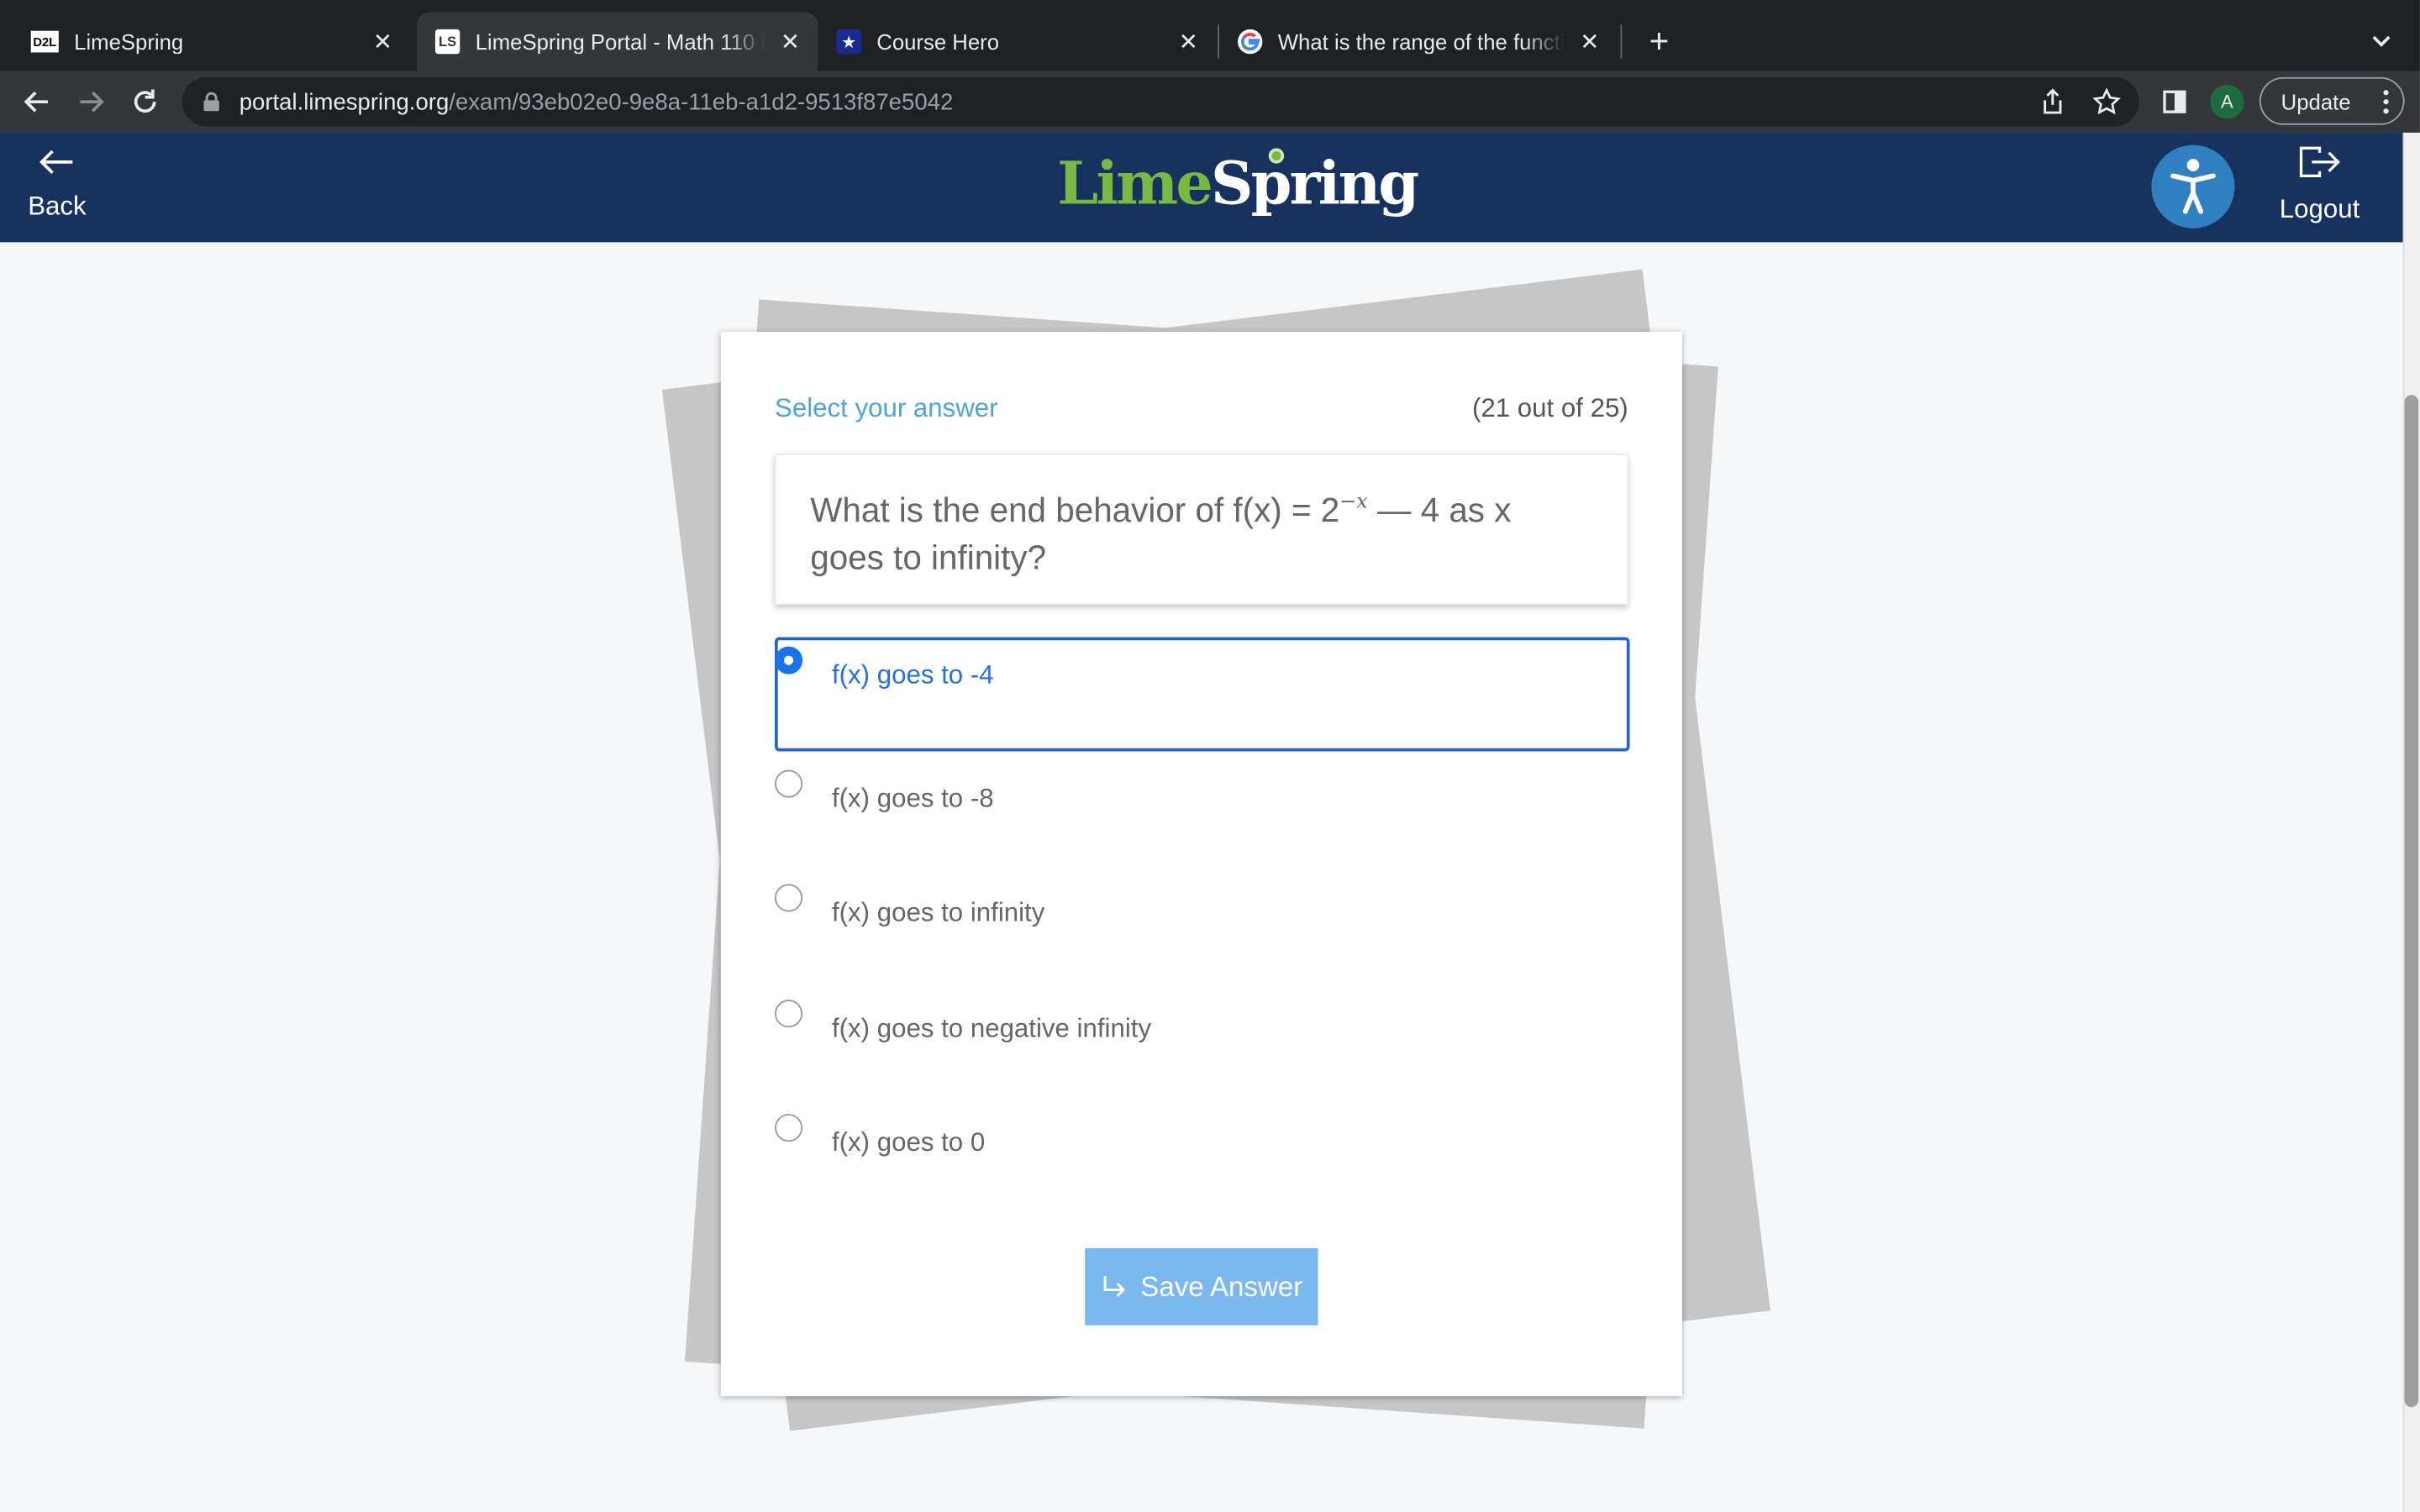  Describe the element at coordinates (2382, 41) in the screenshot. I see `tab-list-chevron-down-icon` at that location.